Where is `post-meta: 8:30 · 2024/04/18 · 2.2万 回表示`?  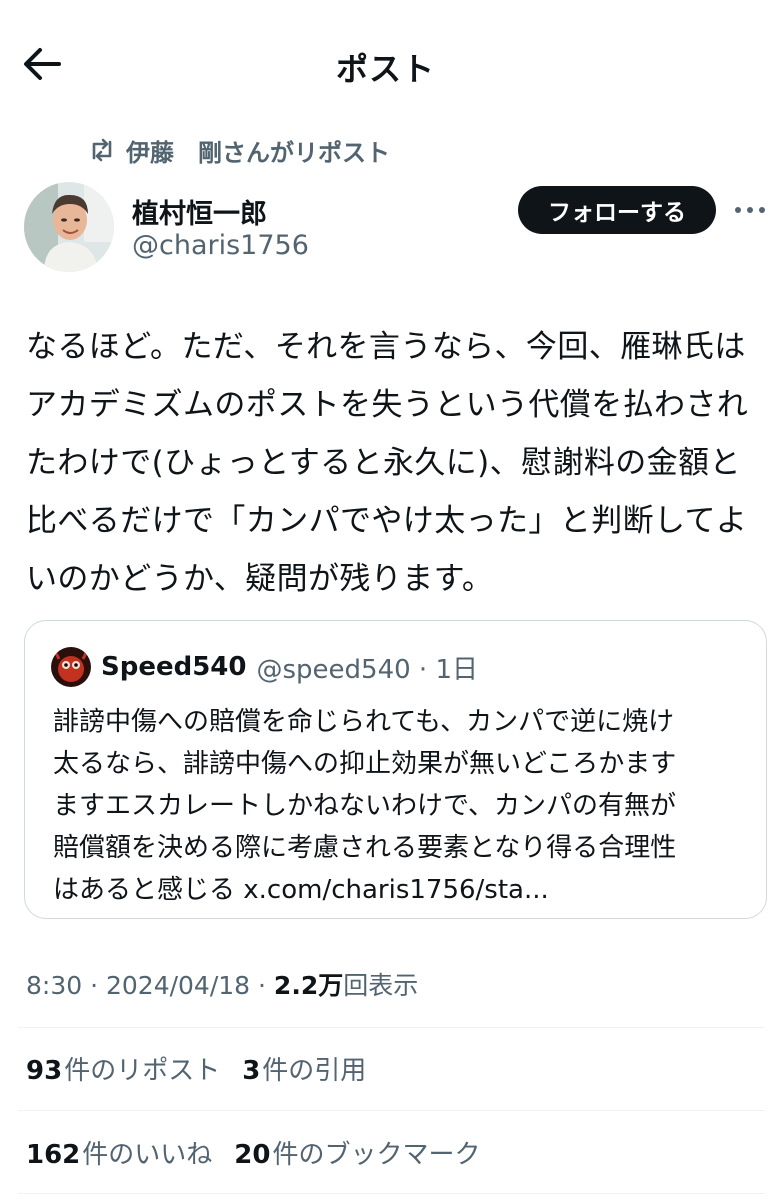
post-meta: 8:30 · 2024/04/18 · 2.2万 回表示 is located at coordinates (222, 984).